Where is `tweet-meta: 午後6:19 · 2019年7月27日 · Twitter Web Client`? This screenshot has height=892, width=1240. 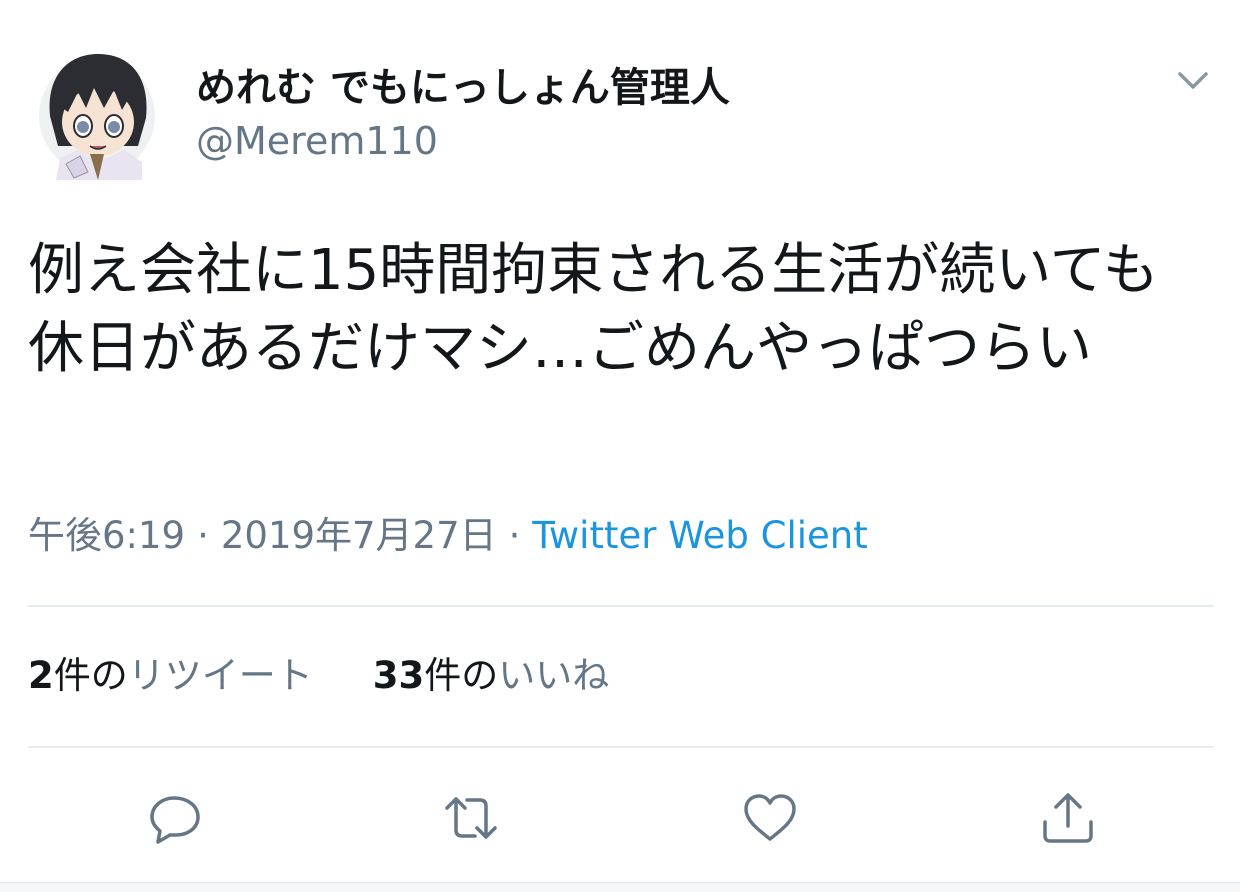 tweet-meta: 午後6:19 · 2019年7月27日 · Twitter Web Client is located at coordinates (448, 536).